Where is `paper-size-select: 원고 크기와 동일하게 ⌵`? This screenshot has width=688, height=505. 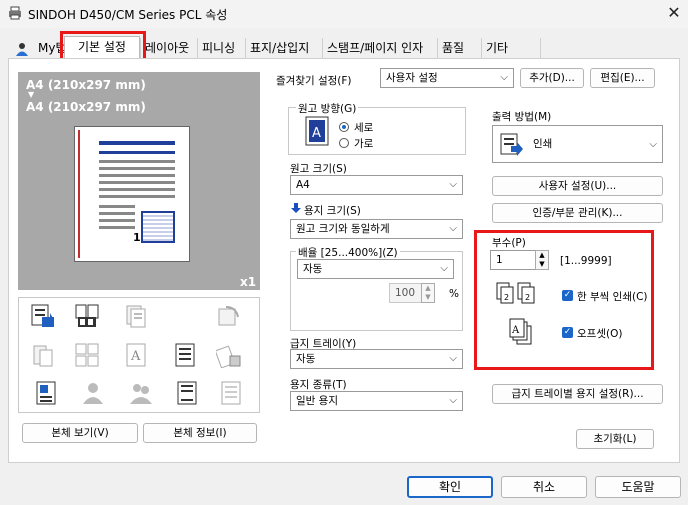 paper-size-select: 원고 크기와 동일하게 ⌵ is located at coordinates (376, 229).